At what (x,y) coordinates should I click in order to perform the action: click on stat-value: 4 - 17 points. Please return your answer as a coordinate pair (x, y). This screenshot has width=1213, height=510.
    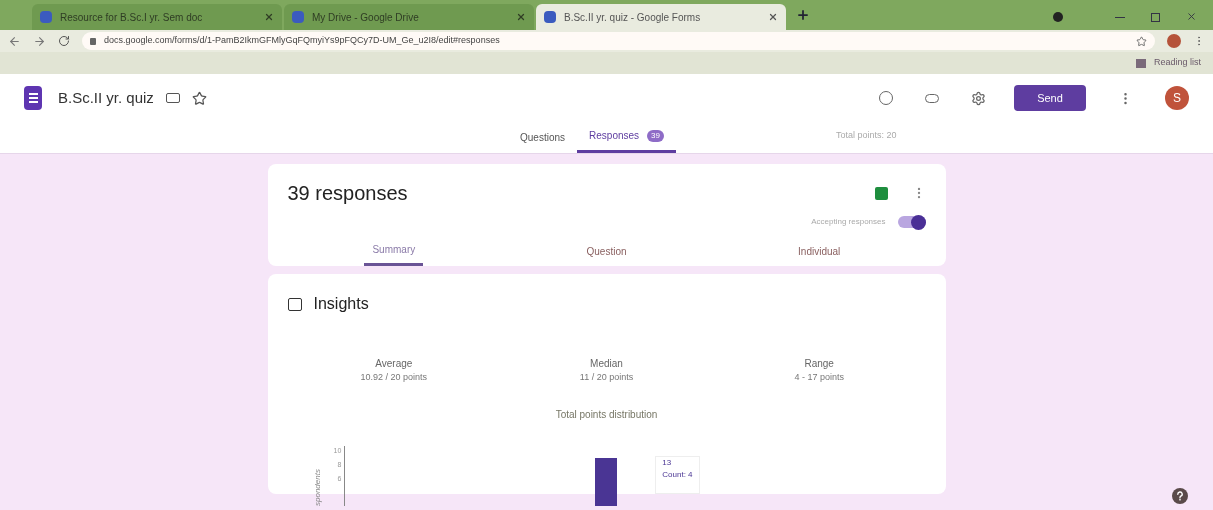
    Looking at the image, I should click on (819, 377).